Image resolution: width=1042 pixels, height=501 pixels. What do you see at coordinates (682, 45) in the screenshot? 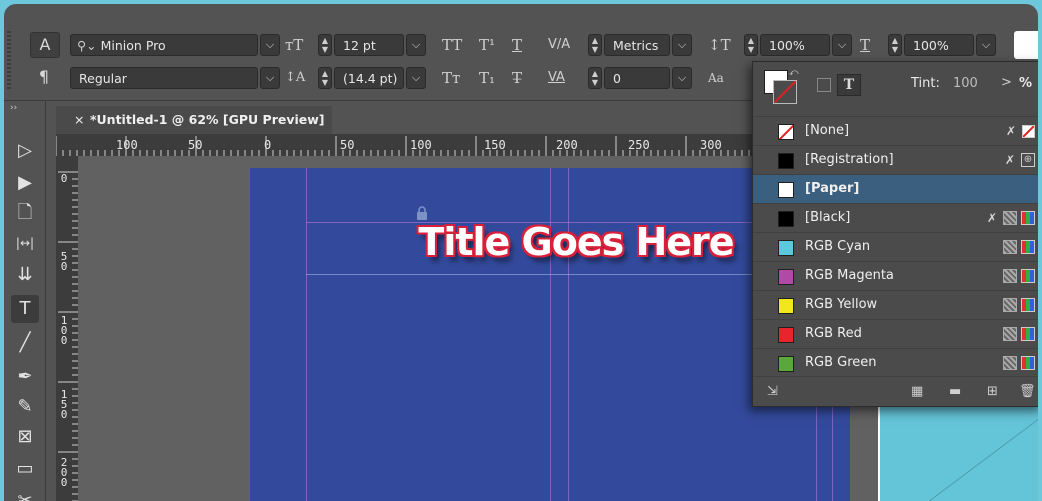
I see `kerning-dropdown: ⌵` at bounding box center [682, 45].